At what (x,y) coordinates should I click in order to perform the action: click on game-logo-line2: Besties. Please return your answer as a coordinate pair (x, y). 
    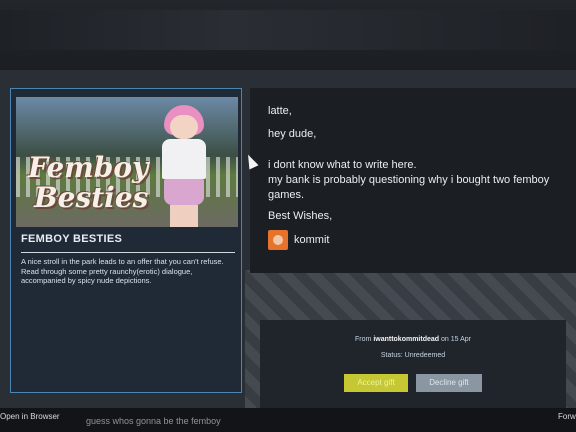
    Looking at the image, I should click on (91, 197).